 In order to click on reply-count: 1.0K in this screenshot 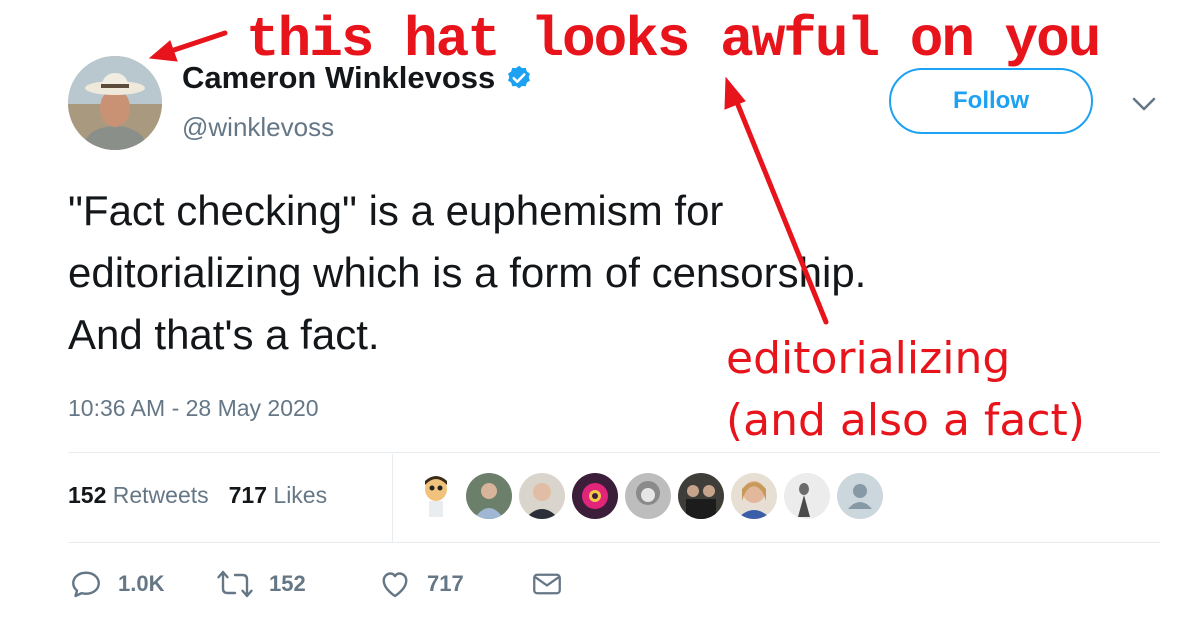, I will do `click(141, 583)`.